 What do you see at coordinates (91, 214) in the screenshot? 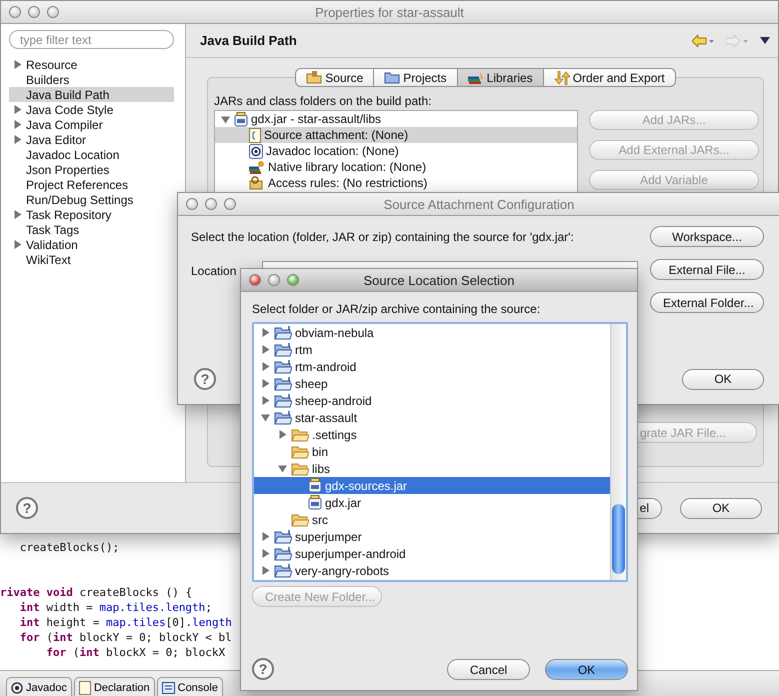
I see `sidebar-item: Task Repository` at bounding box center [91, 214].